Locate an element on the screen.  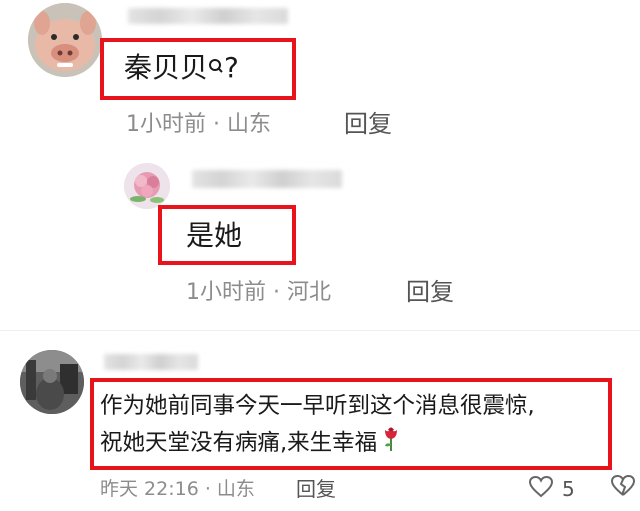
pig-avatar-image is located at coordinates (65, 40).